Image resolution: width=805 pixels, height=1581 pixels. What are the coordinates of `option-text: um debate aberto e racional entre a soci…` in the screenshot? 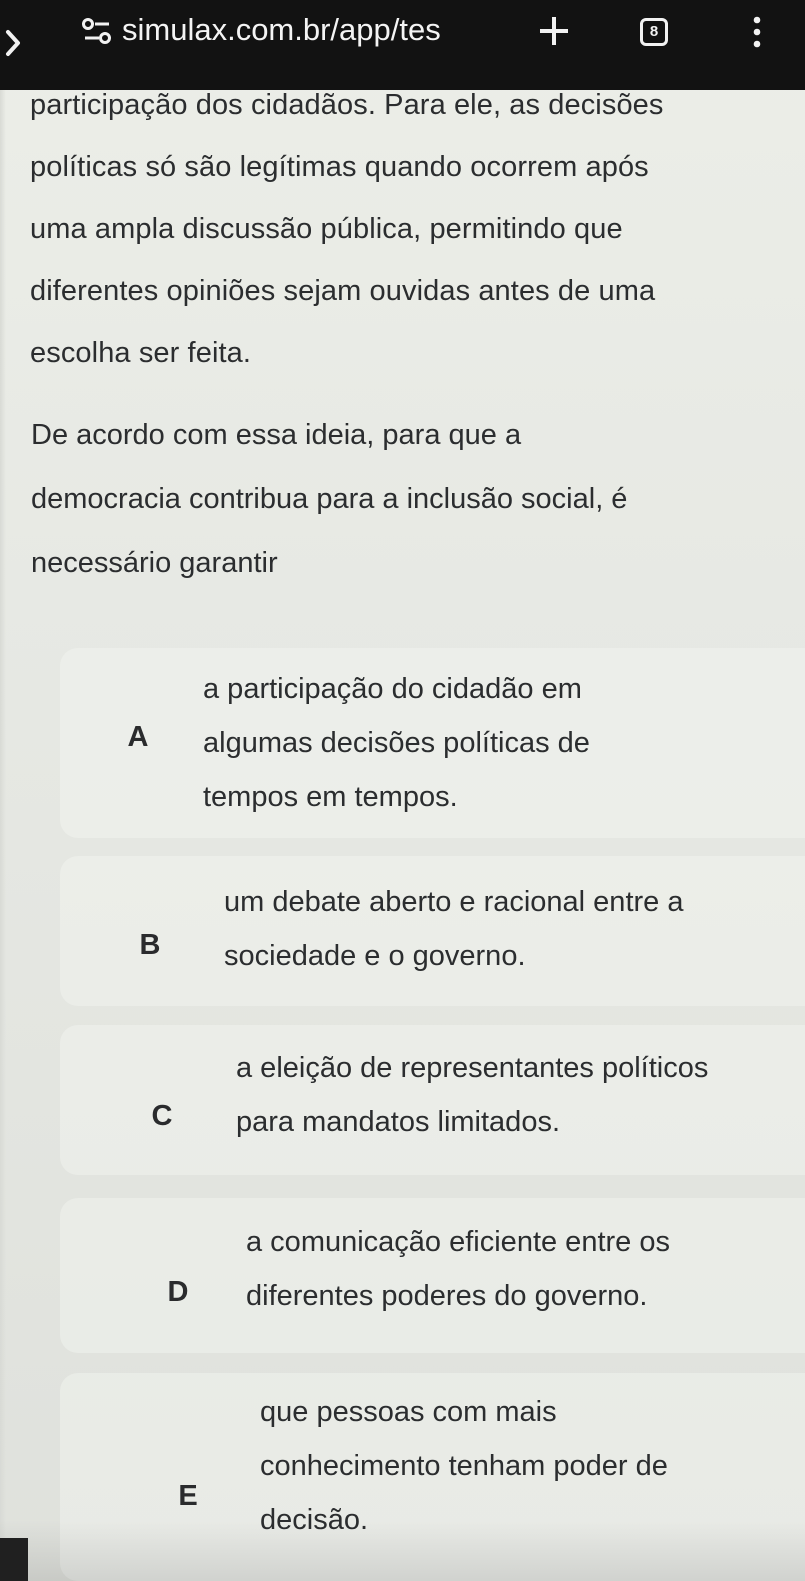 It's located at (453, 929).